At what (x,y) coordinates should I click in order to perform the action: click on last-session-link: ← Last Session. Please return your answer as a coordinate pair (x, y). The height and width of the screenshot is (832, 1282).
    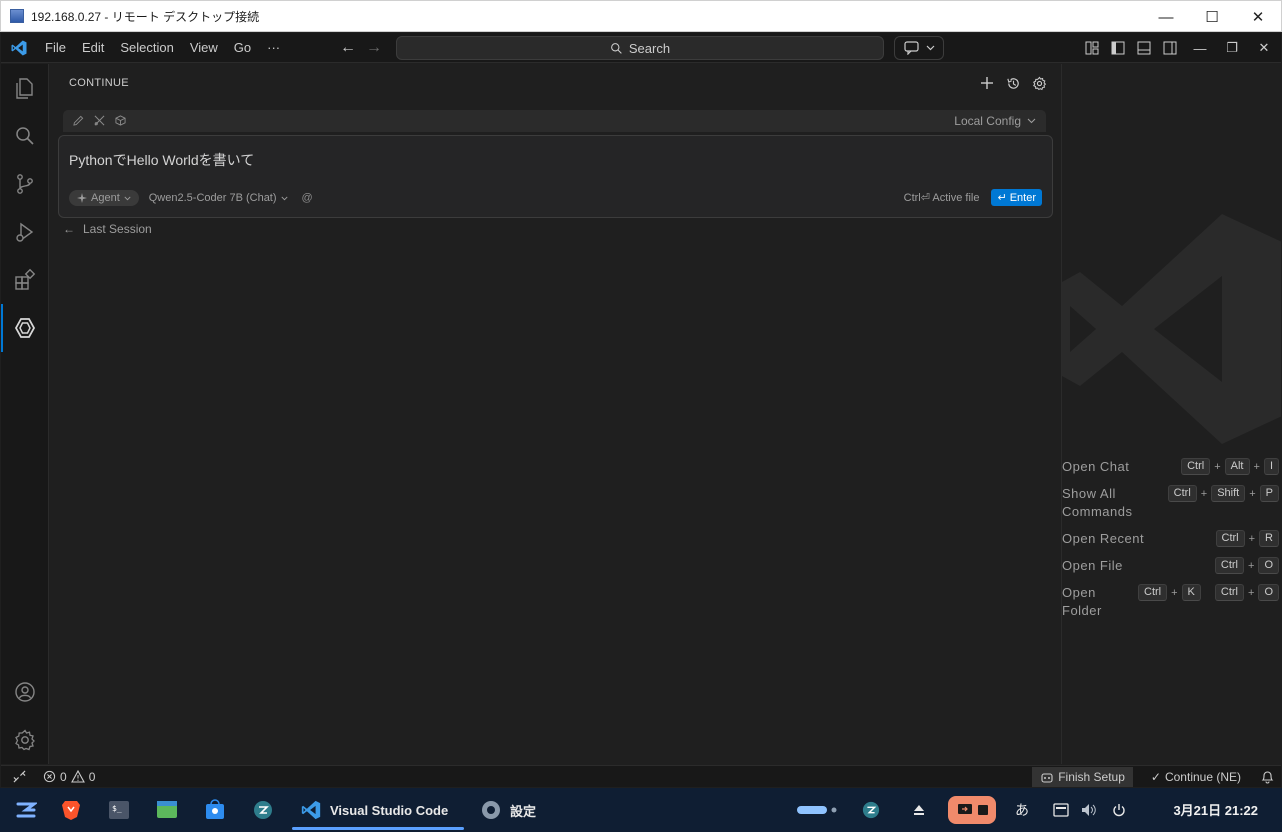
    Looking at the image, I should click on (107, 229).